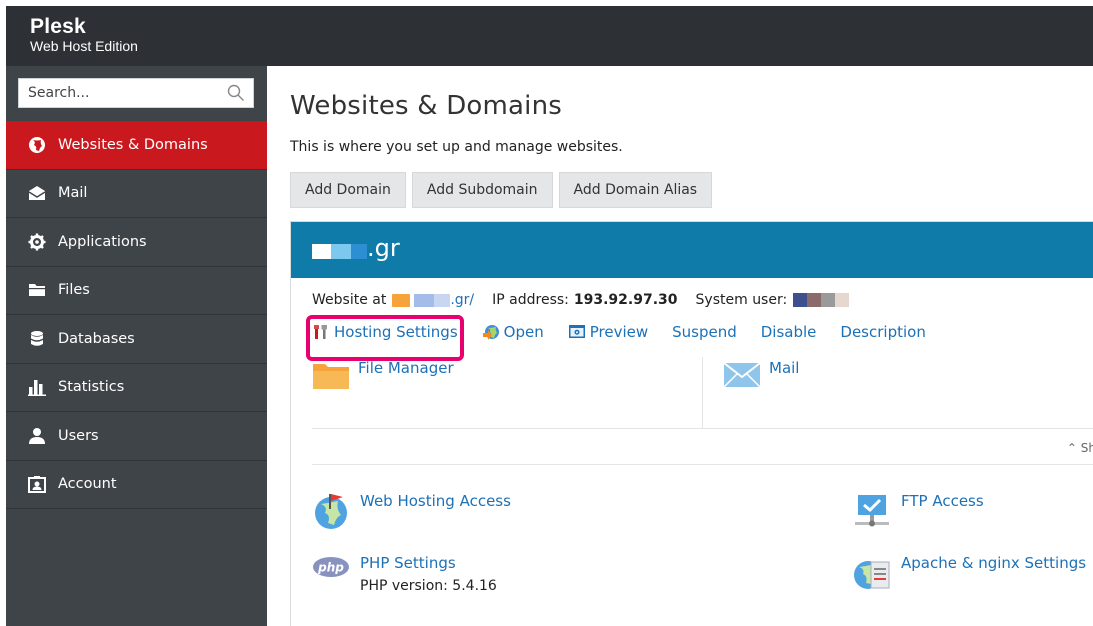 Image resolution: width=1093 pixels, height=626 pixels. I want to click on php-settings-feature: php PHP Settings PHP version: 5.4.16, so click(404, 574).